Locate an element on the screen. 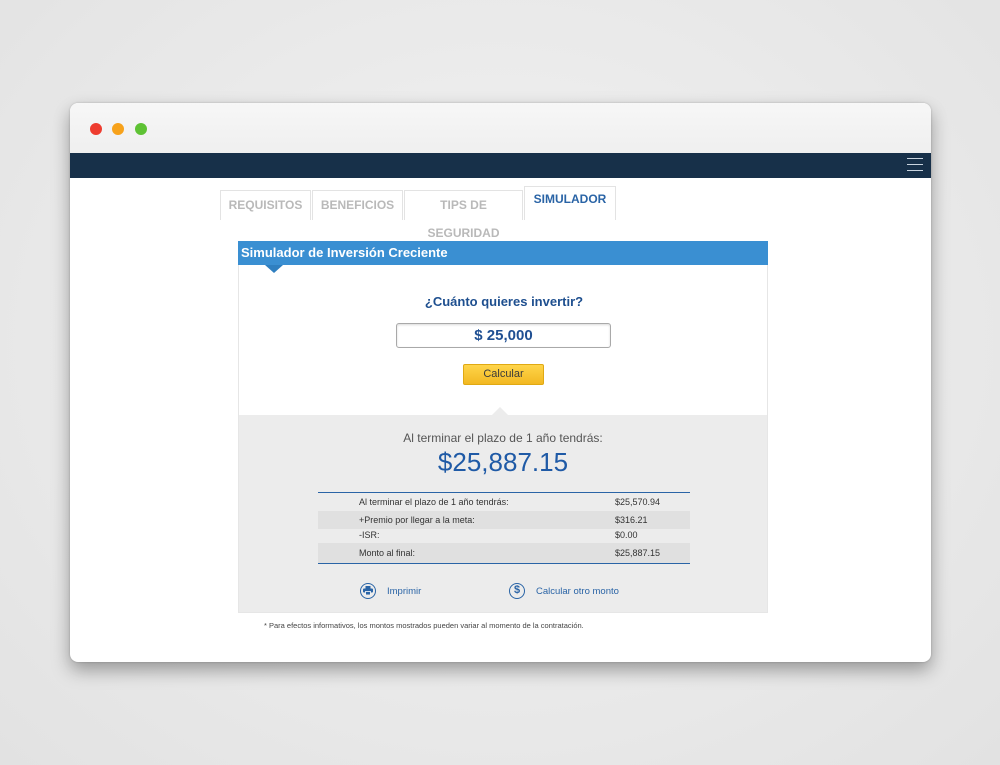  tab-beneficios: BENEFICIOS is located at coordinates (357, 205).